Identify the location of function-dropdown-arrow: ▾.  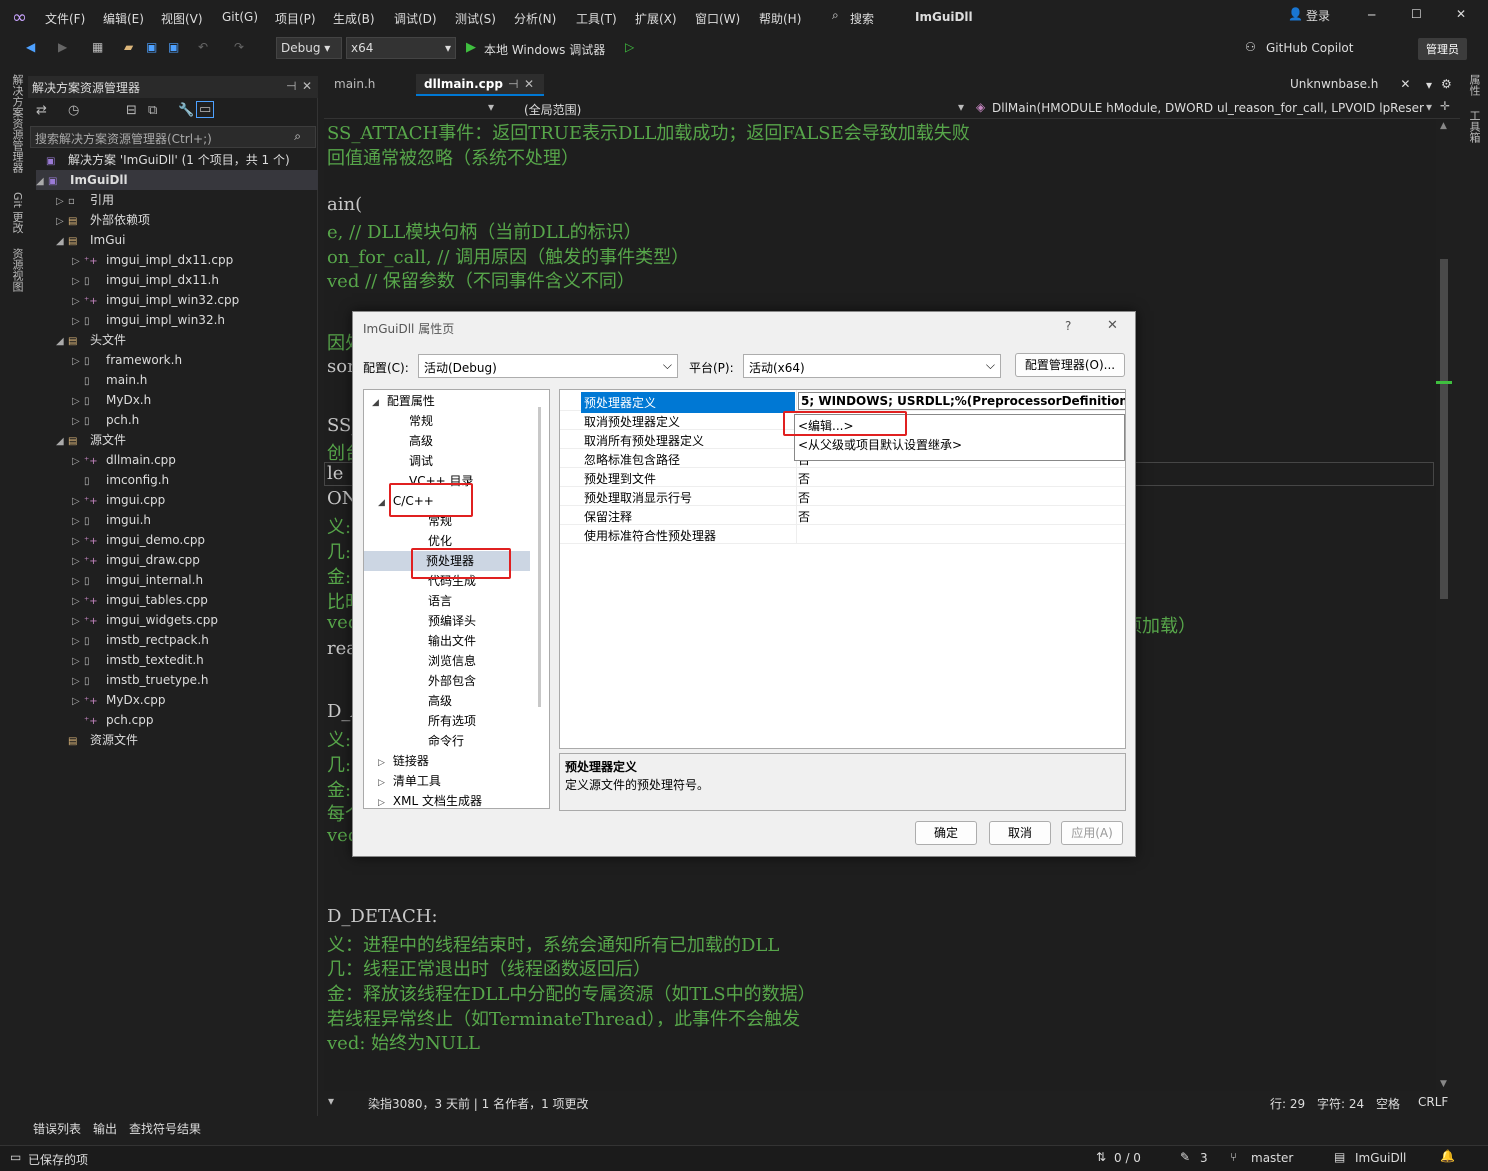
(1429, 107).